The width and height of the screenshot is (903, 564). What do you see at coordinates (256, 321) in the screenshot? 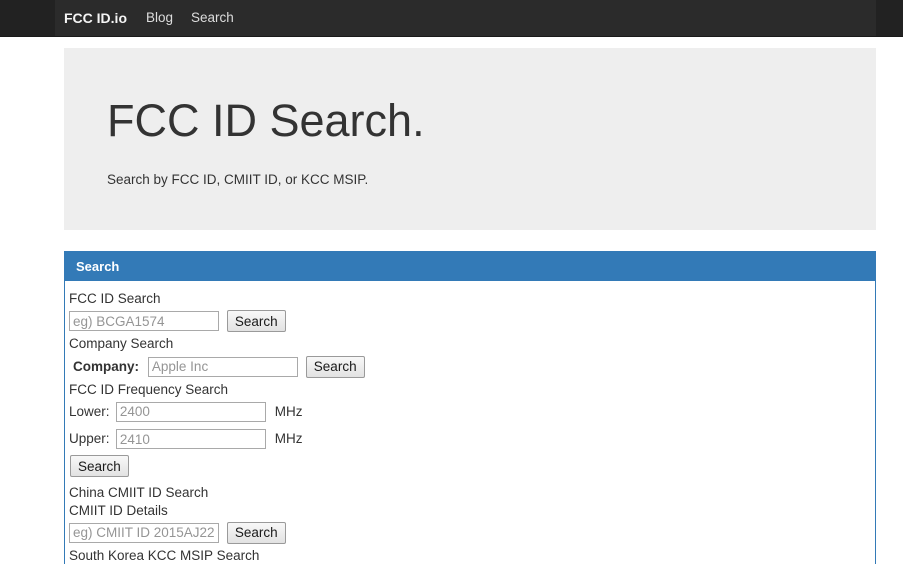
I see `fcc-id-search-button: Search` at bounding box center [256, 321].